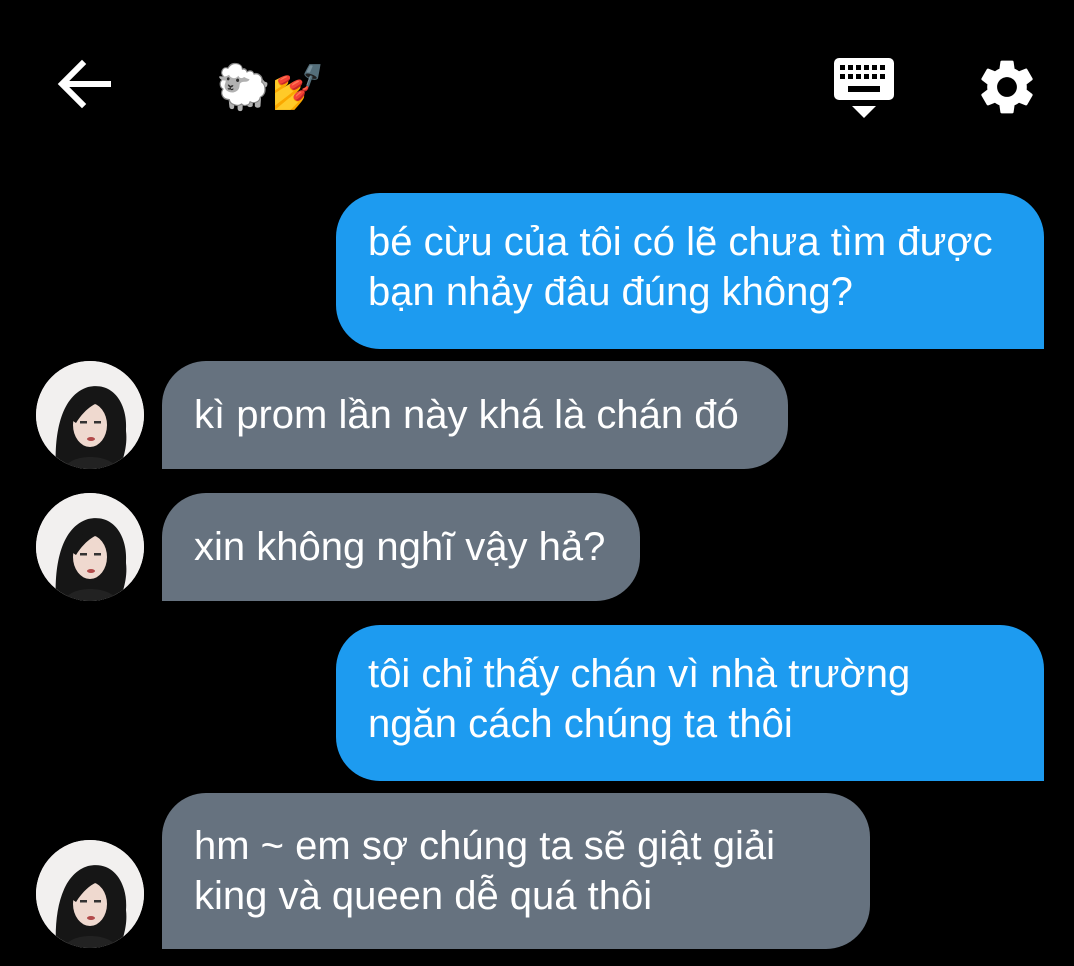  I want to click on message-bubble-received: xin không nghĩ vậy hả?, so click(401, 547).